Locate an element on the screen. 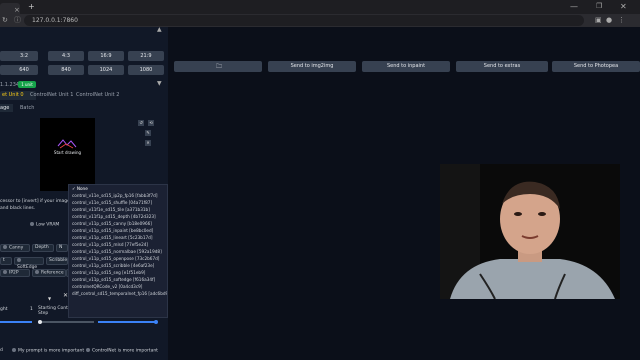 This screenshot has height=360, width=640. start-drawing-hint: Start drawing is located at coordinates (67, 152).